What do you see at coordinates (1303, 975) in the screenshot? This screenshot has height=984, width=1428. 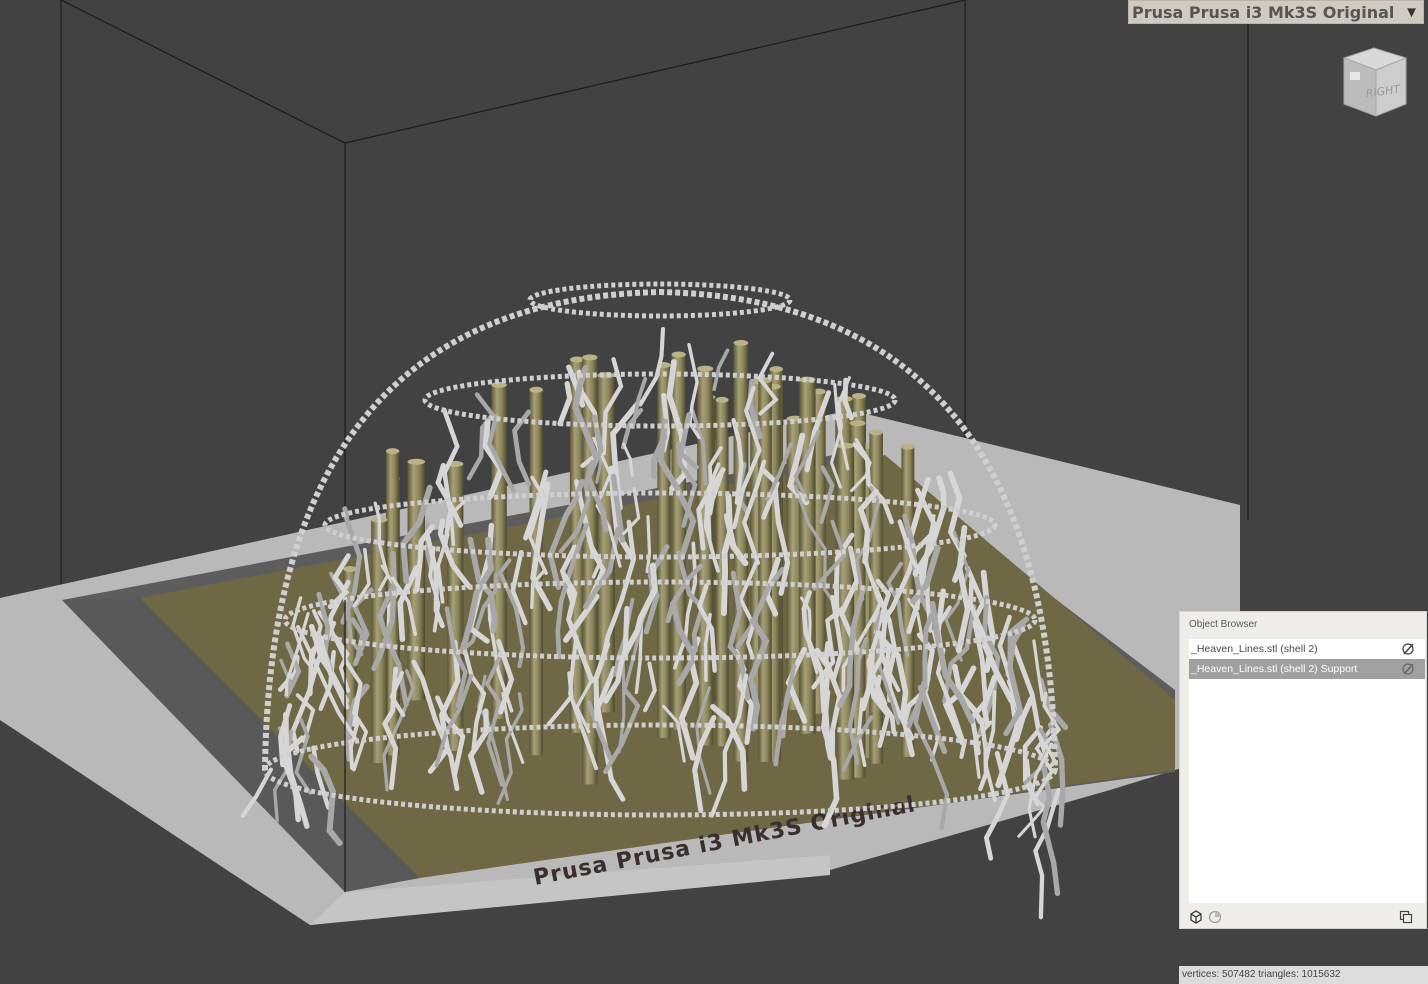 I see `mesh-stats-bar: vertices: 507482 triangles: 1015632` at bounding box center [1303, 975].